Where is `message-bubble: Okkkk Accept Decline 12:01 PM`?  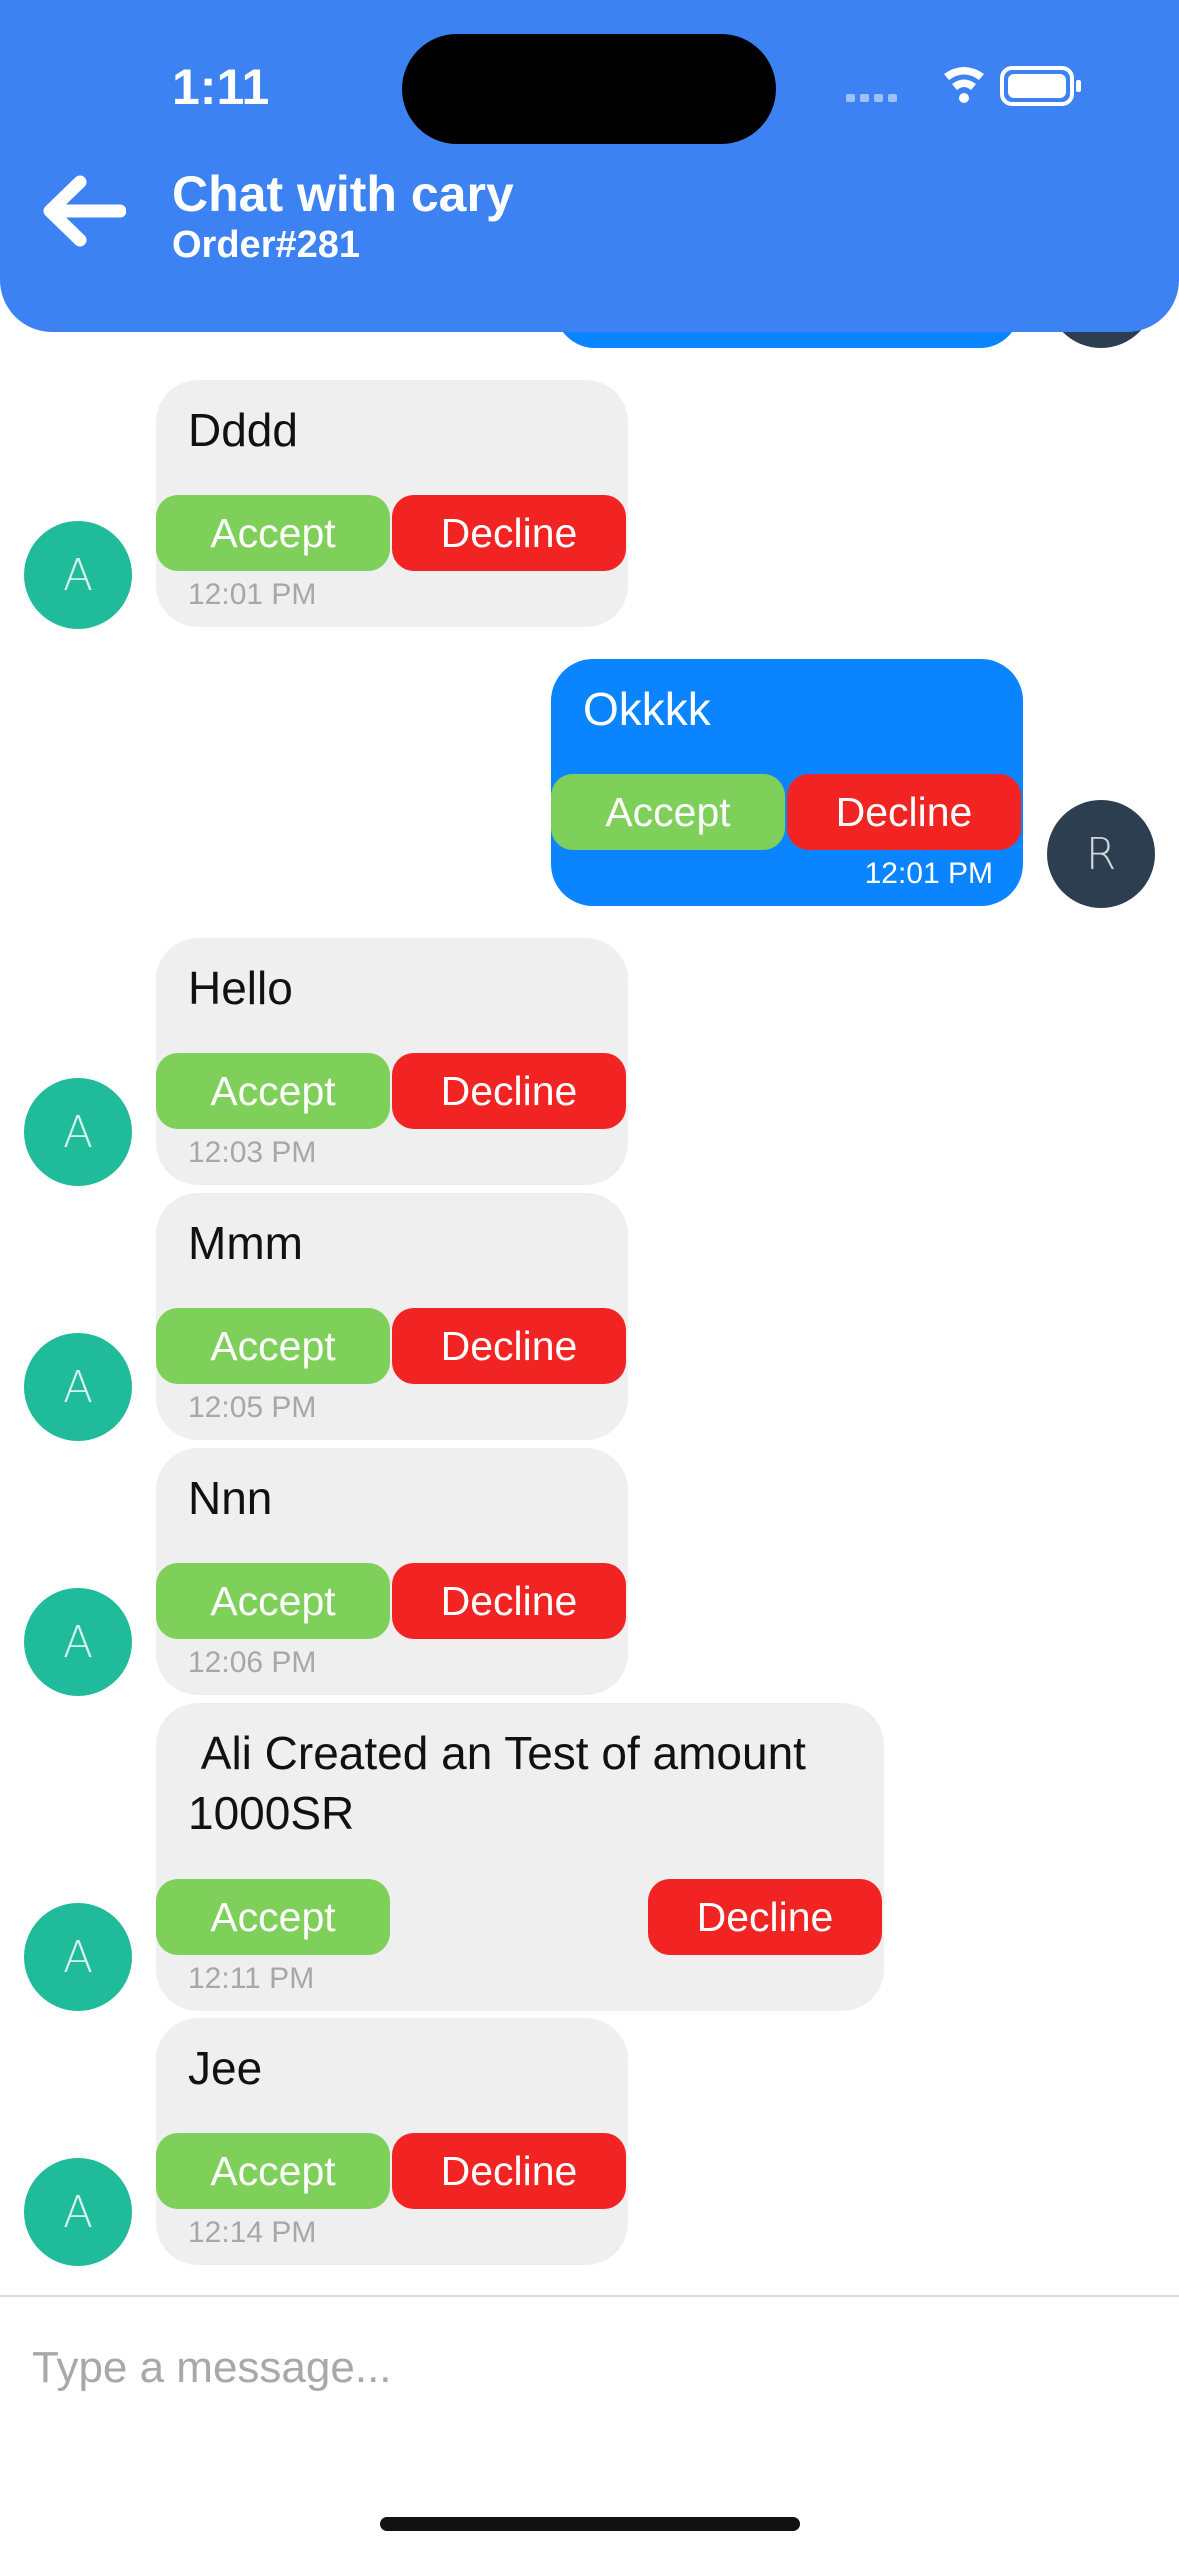
message-bubble: Okkkk Accept Decline 12:01 PM is located at coordinates (787, 782).